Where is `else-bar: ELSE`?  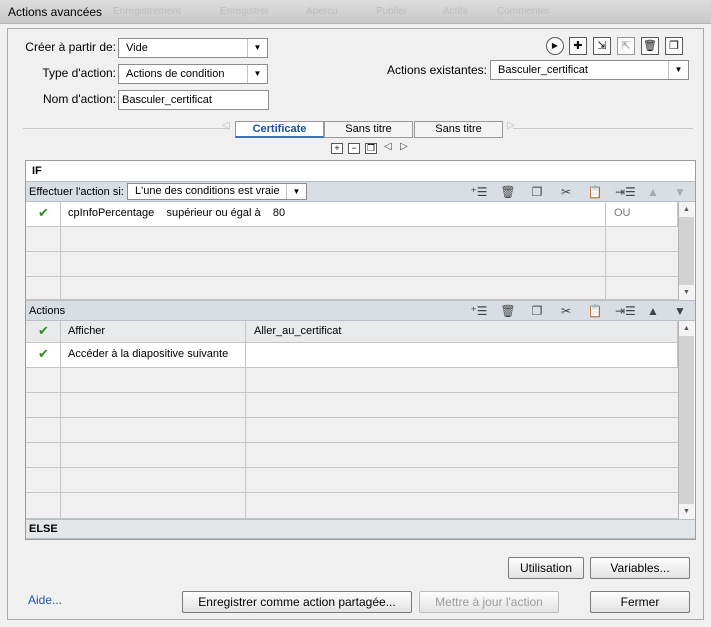 else-bar: ELSE is located at coordinates (360, 529).